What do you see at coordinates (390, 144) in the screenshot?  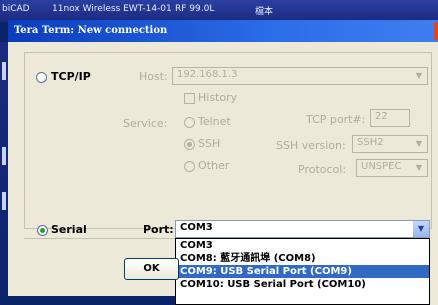 I see `ssh-version-select: SSH2 ▼` at bounding box center [390, 144].